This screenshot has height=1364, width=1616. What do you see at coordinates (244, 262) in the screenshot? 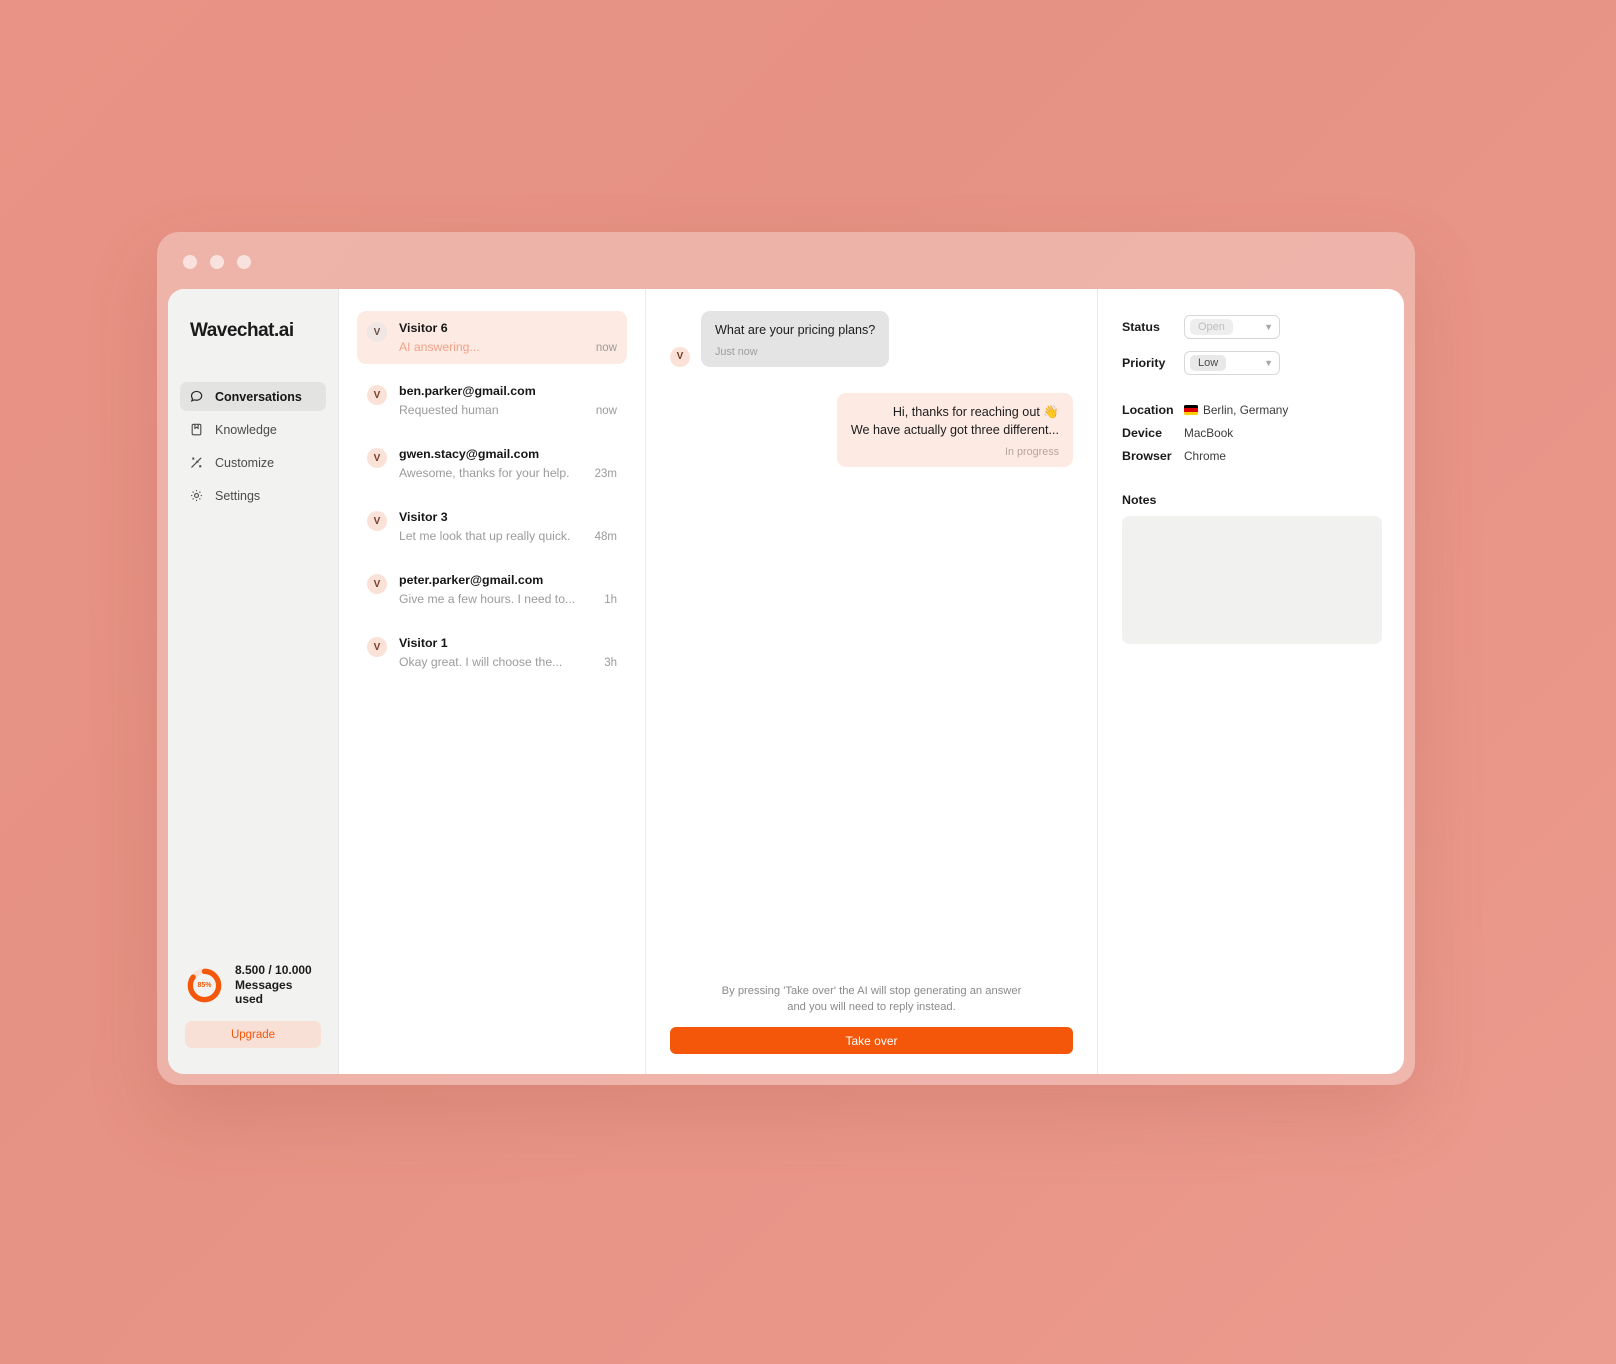
I see `window-maximize-button` at bounding box center [244, 262].